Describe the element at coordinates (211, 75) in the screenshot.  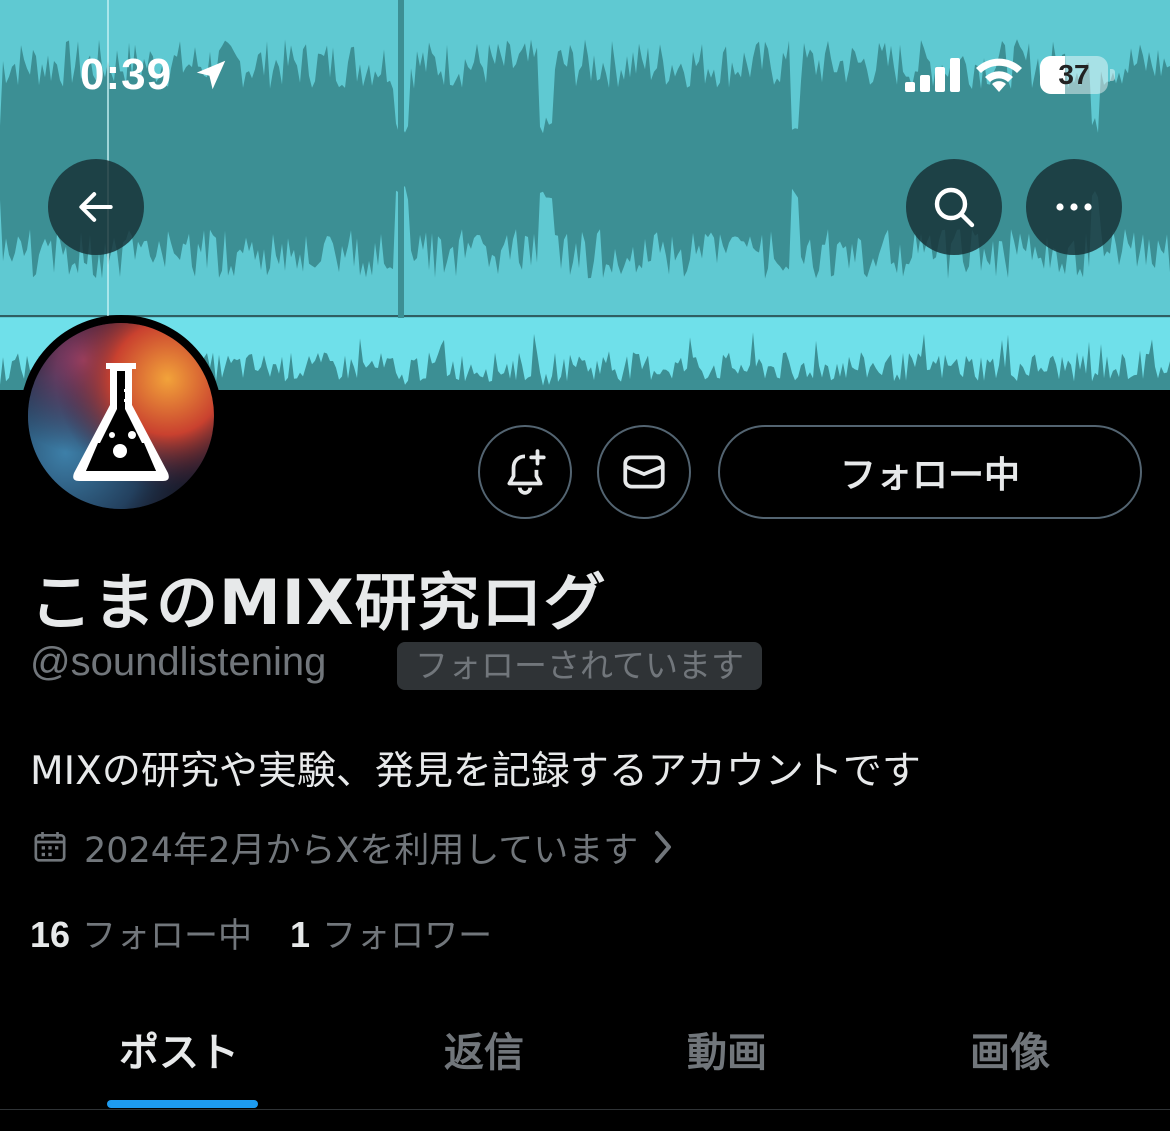
I see `location-arrow-icon` at that location.